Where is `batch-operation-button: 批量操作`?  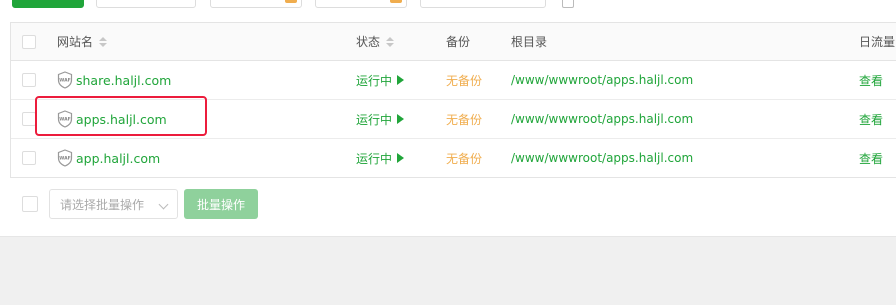
batch-operation-button: 批量操作 is located at coordinates (221, 204).